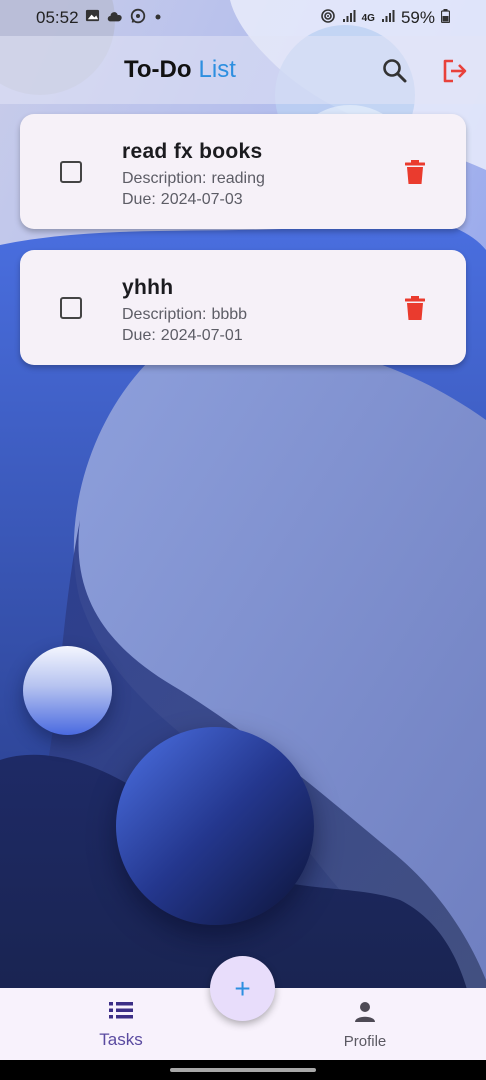  Describe the element at coordinates (365, 1012) in the screenshot. I see `person-icon` at that location.